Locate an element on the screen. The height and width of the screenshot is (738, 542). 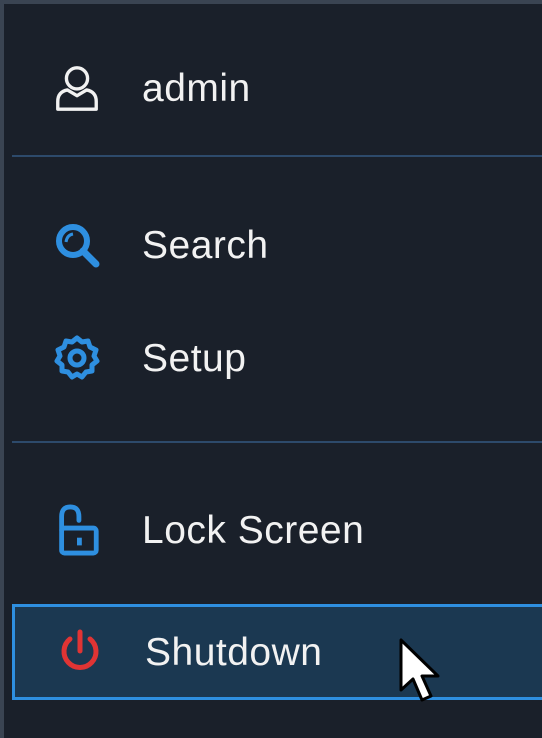
power-icon is located at coordinates (80, 652).